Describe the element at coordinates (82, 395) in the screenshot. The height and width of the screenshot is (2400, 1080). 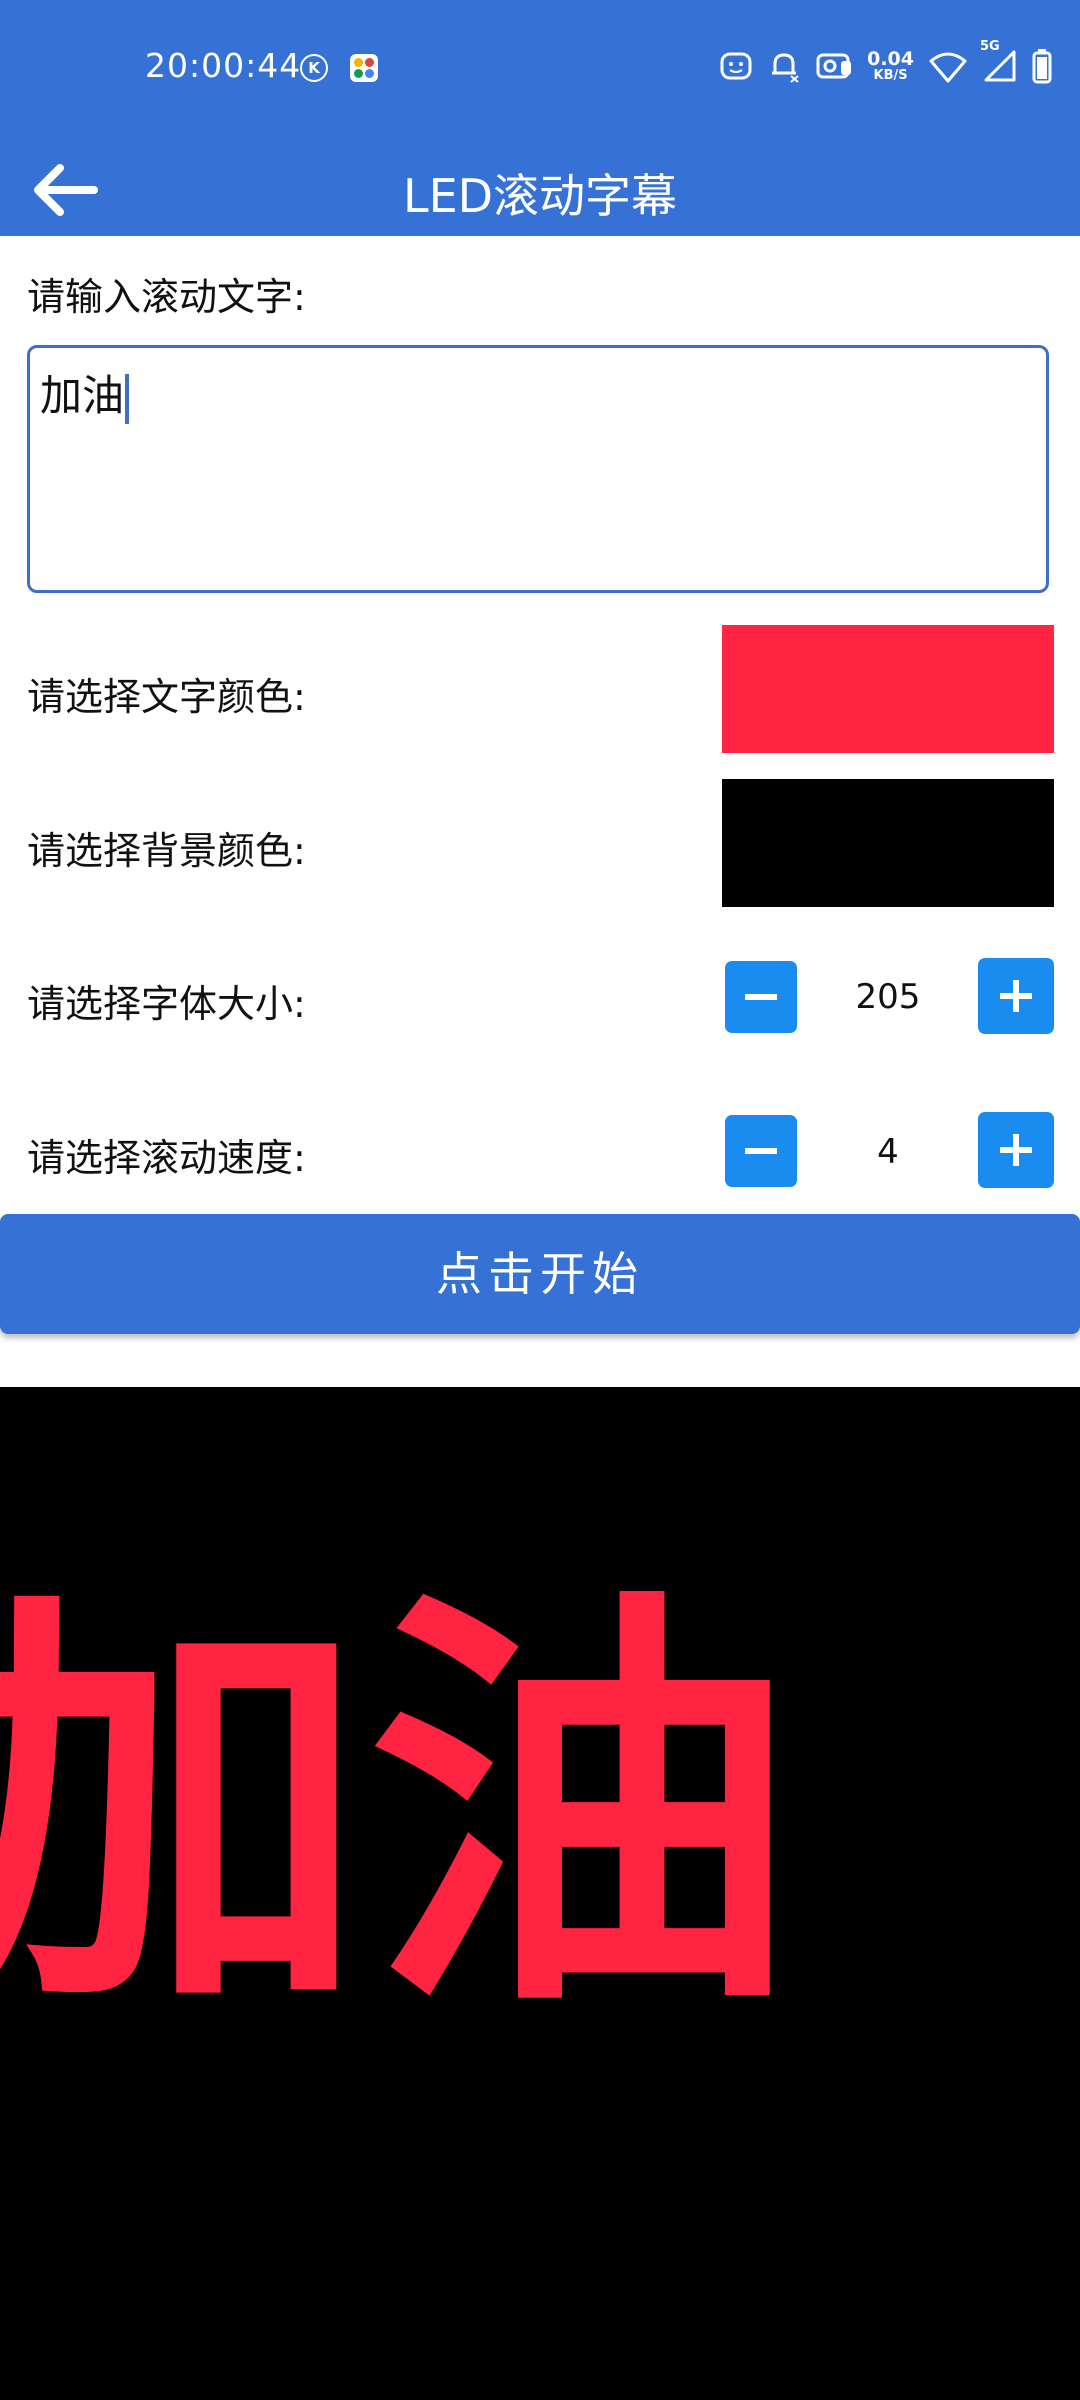
I see `scroll-text-value: 加油` at that location.